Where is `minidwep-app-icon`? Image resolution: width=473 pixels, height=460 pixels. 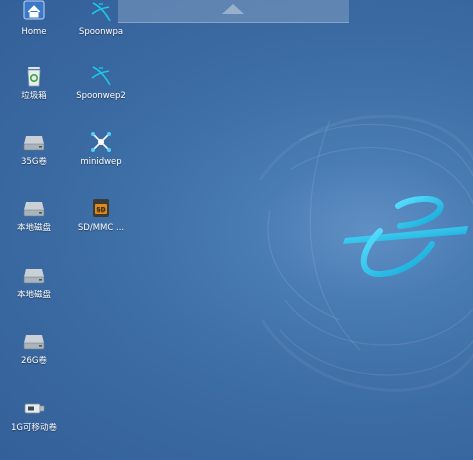 minidwep-app-icon is located at coordinates (101, 142).